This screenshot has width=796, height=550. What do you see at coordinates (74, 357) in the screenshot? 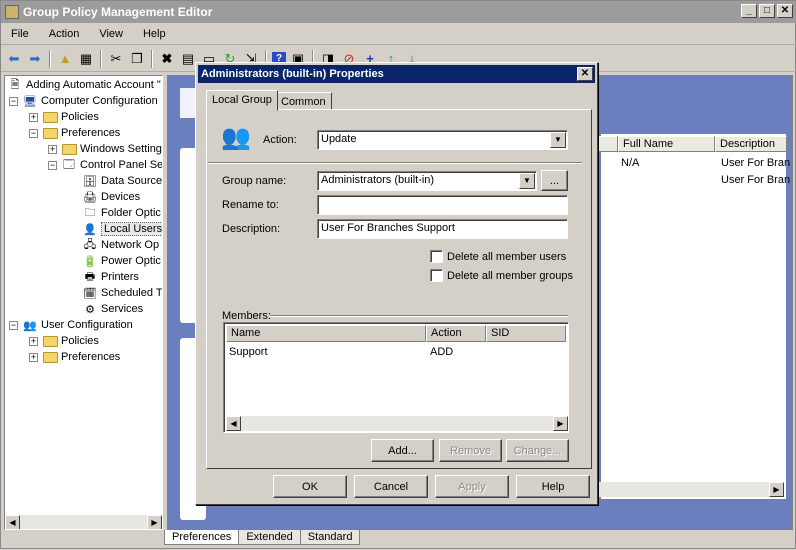
I see `tree-item-user-preferences: + Preferences` at bounding box center [74, 357].